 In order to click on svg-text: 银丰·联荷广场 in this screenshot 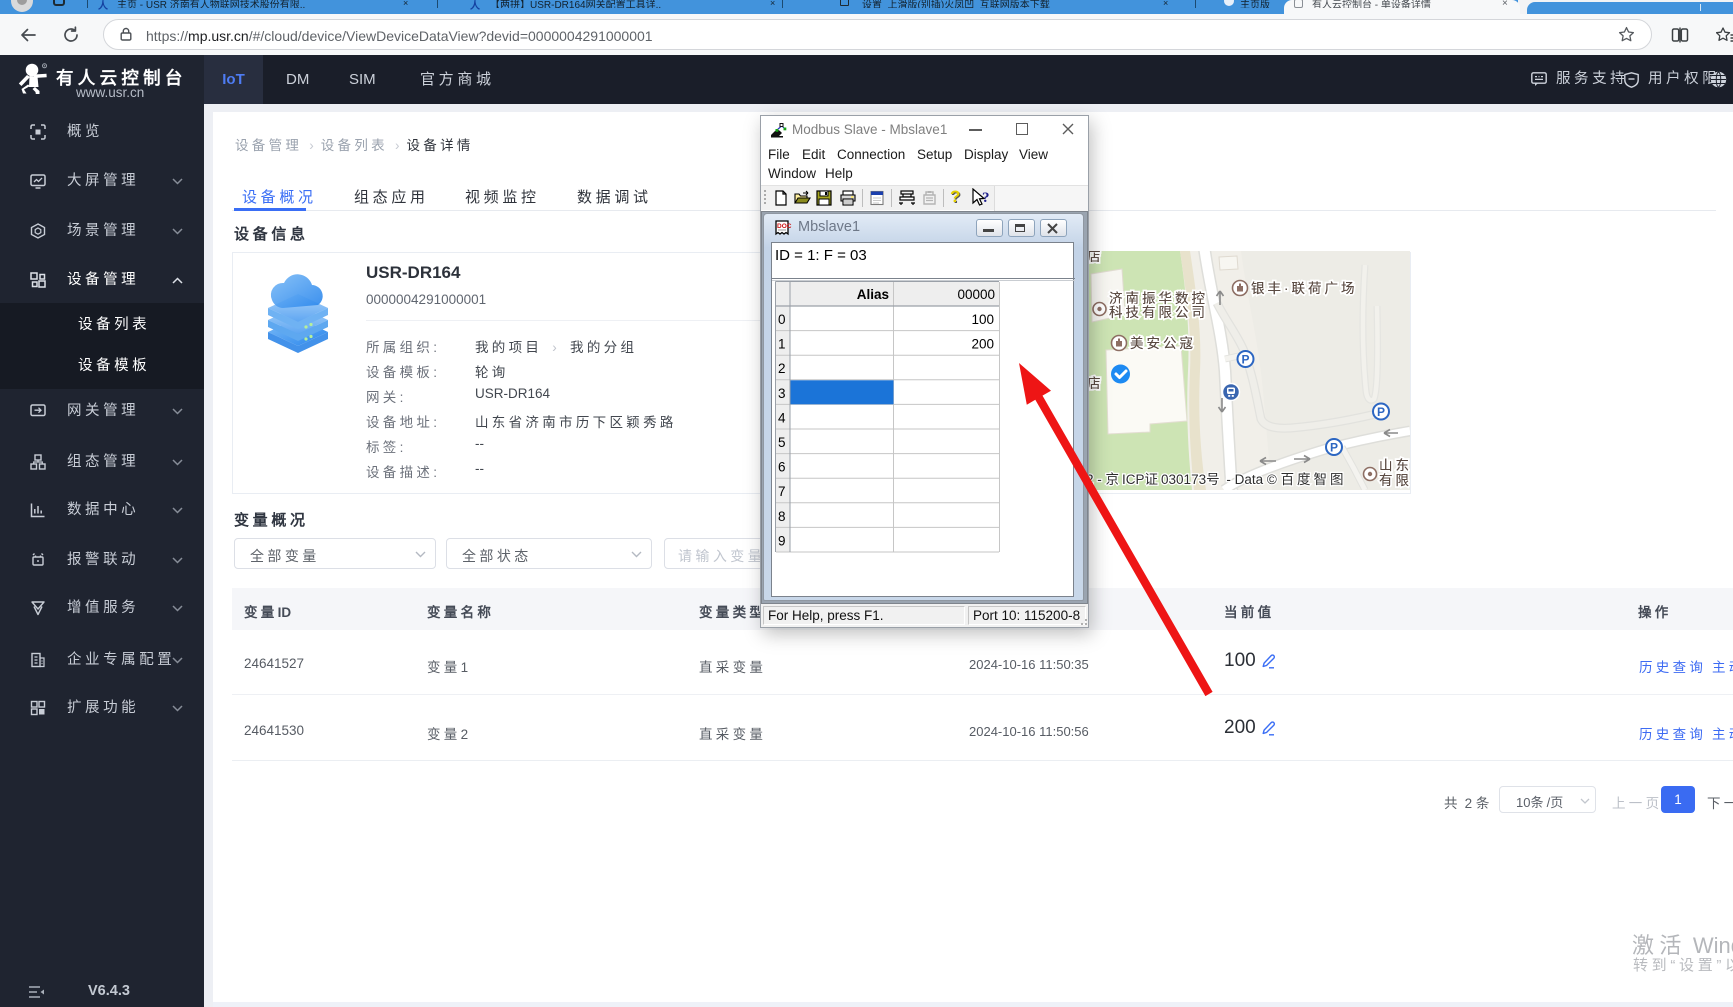, I will do `click(1304, 288)`.